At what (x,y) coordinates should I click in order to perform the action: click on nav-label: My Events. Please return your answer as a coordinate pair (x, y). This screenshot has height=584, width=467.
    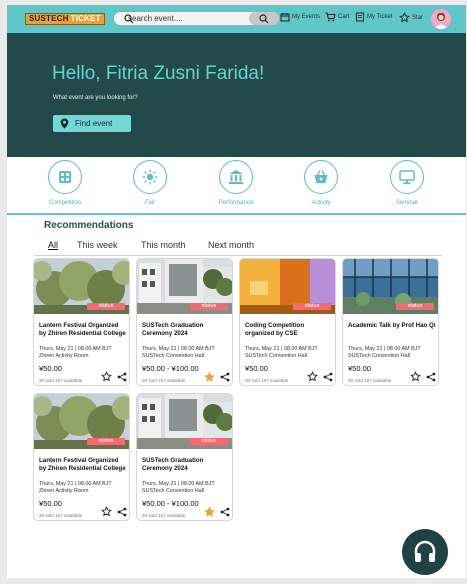
    Looking at the image, I should click on (306, 17).